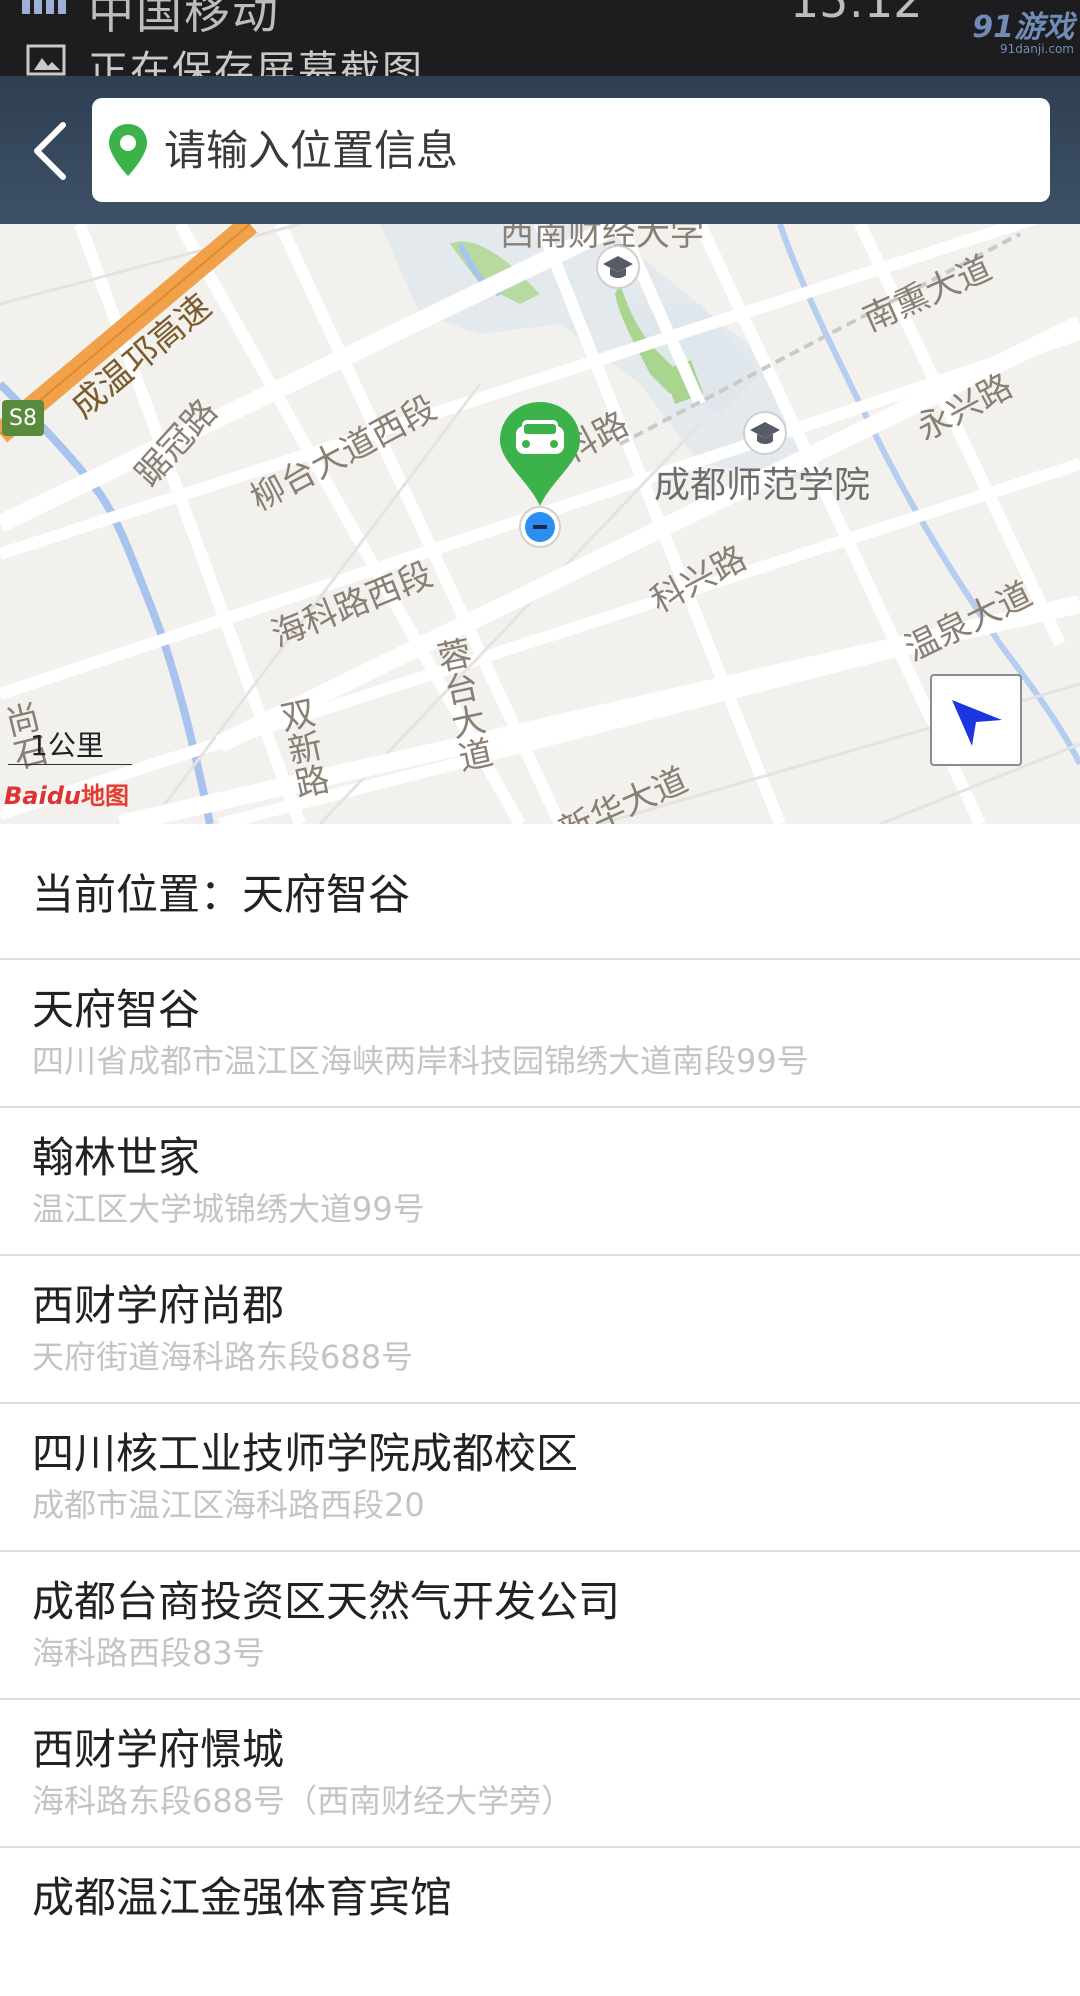 Image resolution: width=1080 pixels, height=1996 pixels. What do you see at coordinates (223, 1357) in the screenshot?
I see `result-address: 天府街道海科路东段688号` at bounding box center [223, 1357].